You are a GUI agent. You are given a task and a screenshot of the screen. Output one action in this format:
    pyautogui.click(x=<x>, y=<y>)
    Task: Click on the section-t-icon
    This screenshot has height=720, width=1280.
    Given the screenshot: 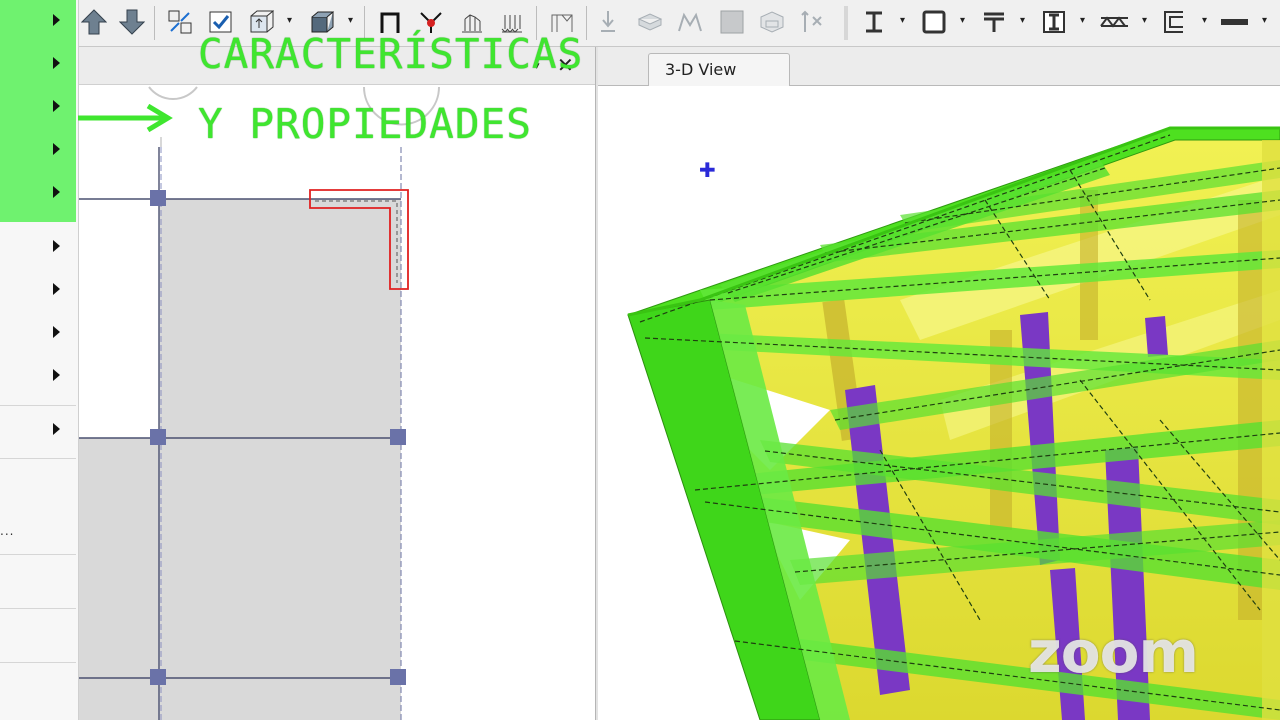 What is the action you would take?
    pyautogui.click(x=994, y=22)
    